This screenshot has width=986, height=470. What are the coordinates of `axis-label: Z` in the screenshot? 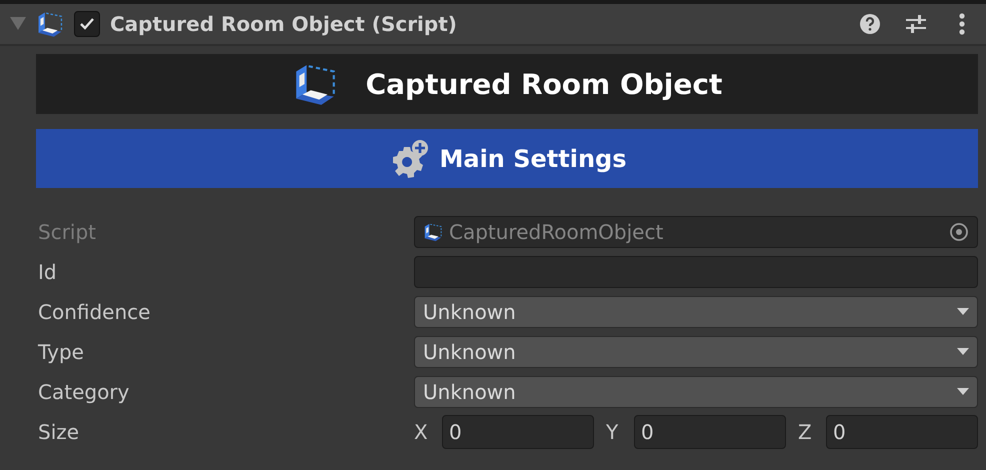 It's located at (805, 432).